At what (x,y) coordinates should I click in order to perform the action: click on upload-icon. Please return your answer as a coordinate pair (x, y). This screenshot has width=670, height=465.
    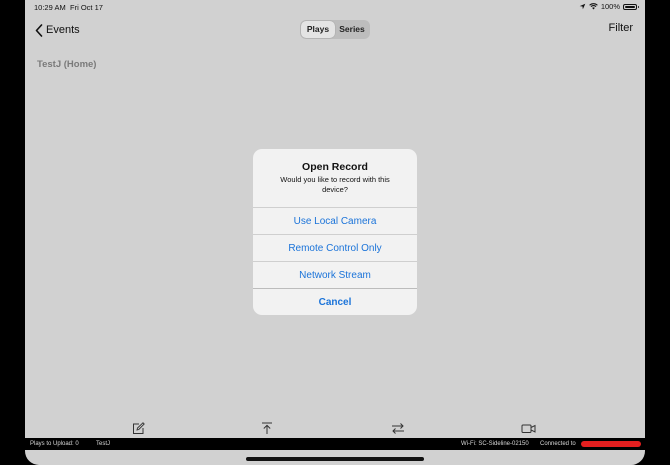
    Looking at the image, I should click on (267, 428).